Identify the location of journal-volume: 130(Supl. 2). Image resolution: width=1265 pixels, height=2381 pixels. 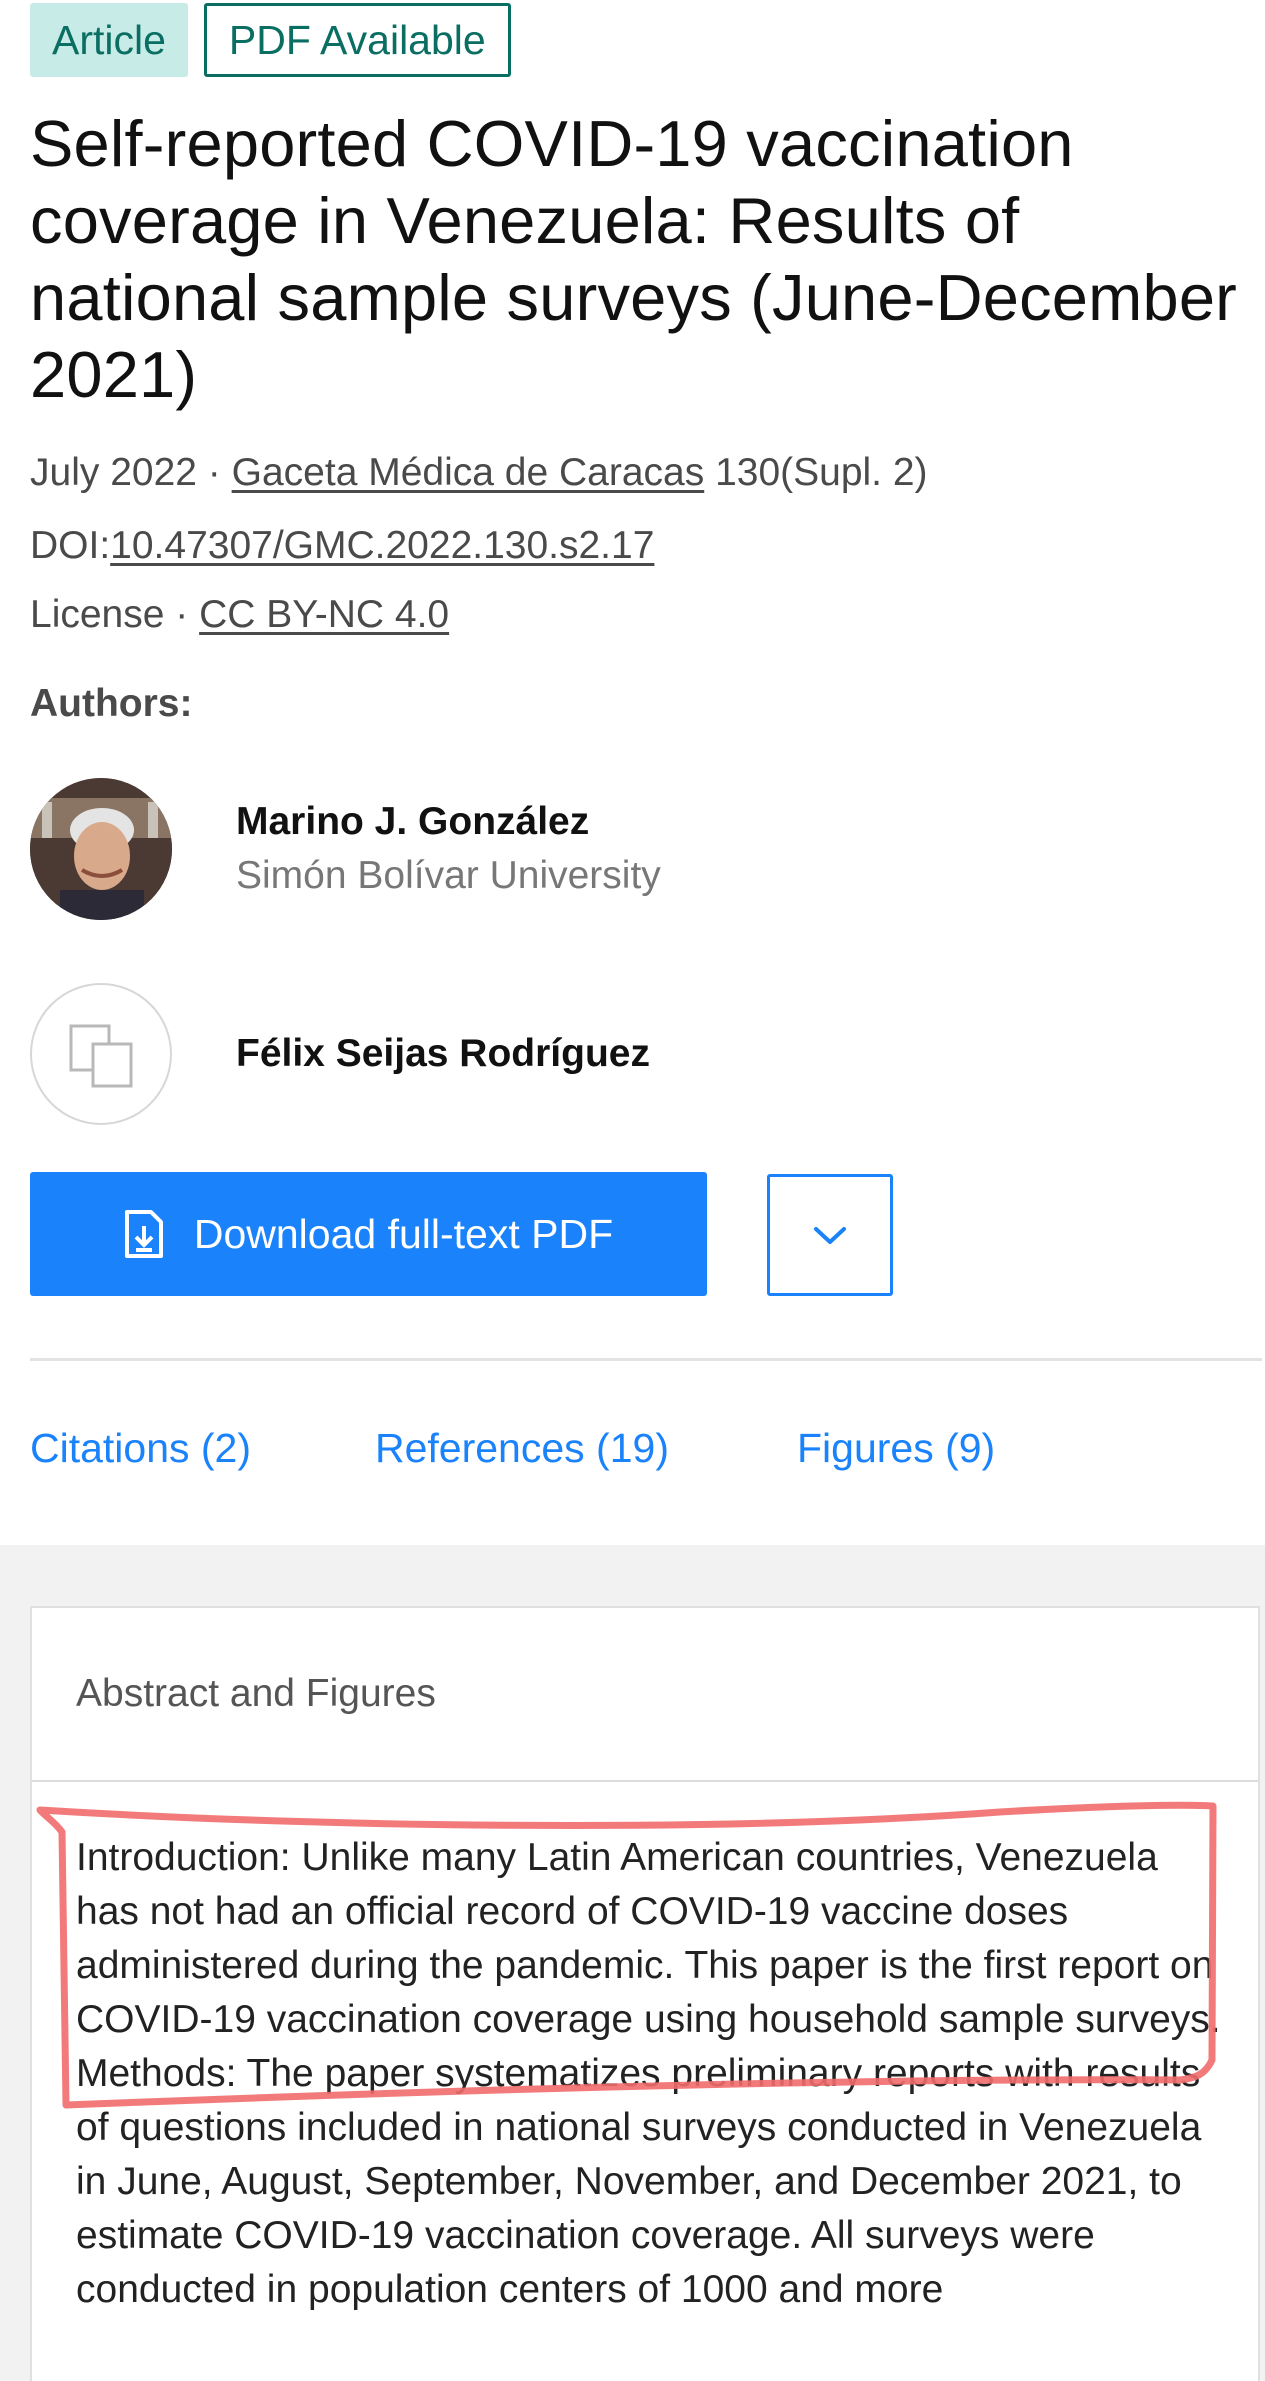
(821, 472).